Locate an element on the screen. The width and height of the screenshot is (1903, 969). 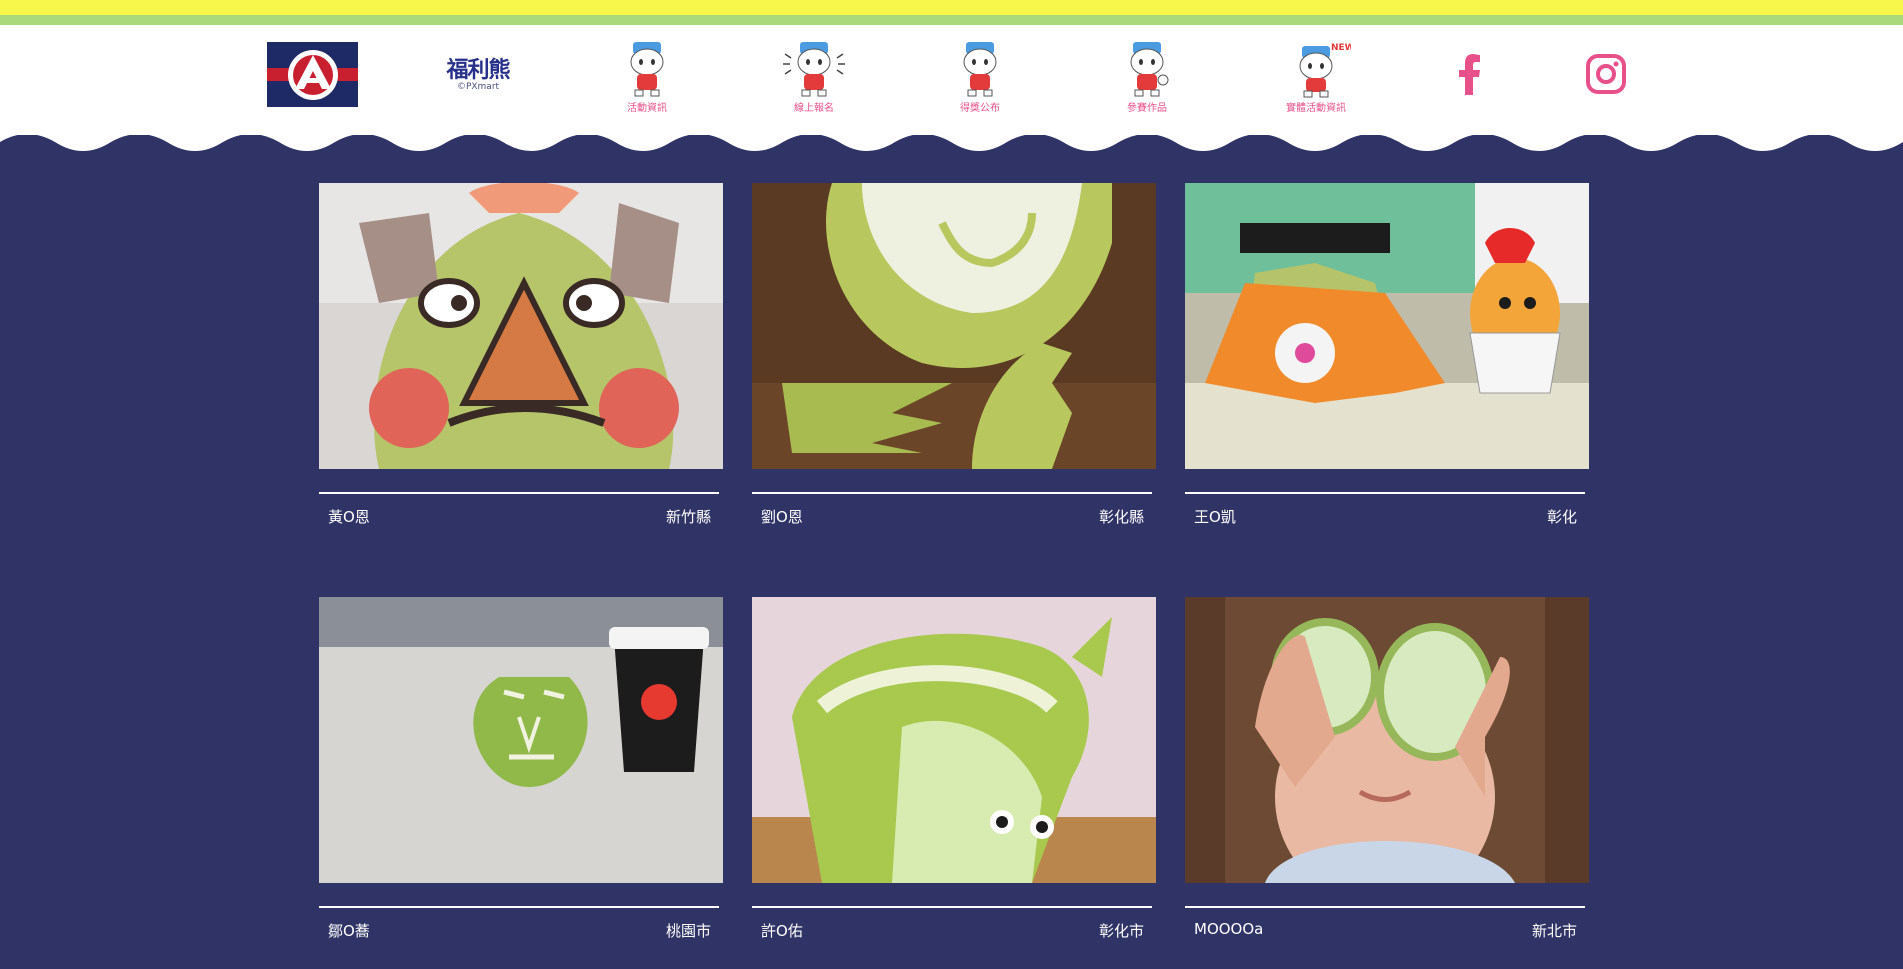
entrant-name: 劉O恩 is located at coordinates (782, 517).